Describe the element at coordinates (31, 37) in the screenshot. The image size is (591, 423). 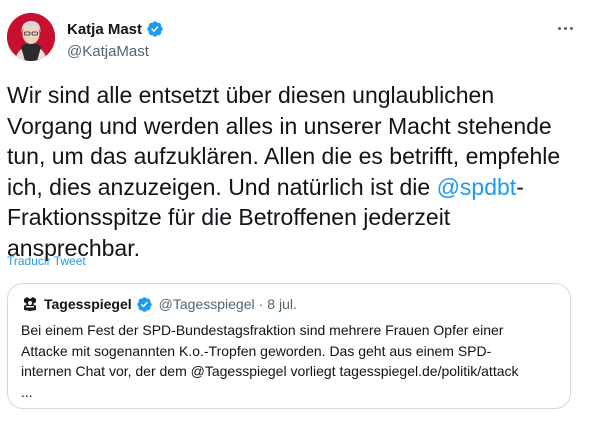
I see `avatar` at that location.